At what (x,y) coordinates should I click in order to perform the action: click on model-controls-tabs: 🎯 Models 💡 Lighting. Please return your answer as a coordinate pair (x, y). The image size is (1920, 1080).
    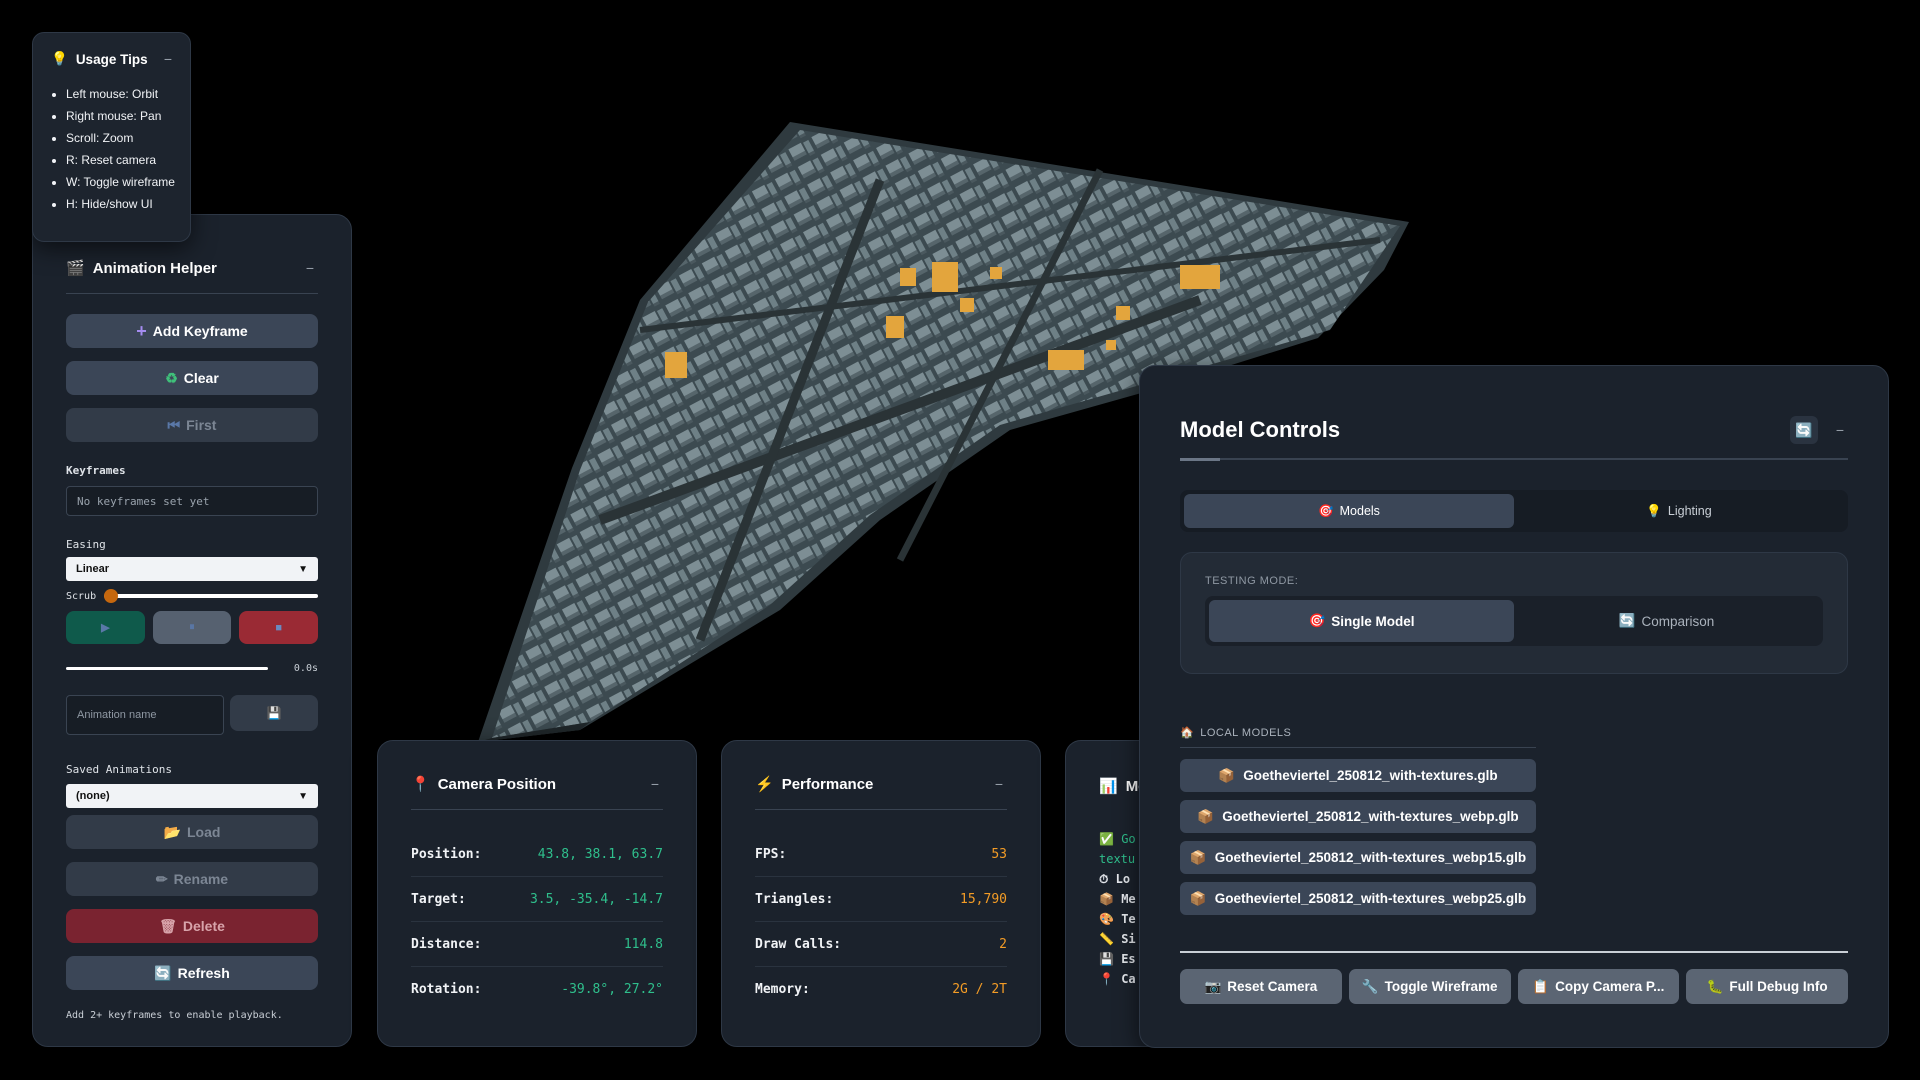
    Looking at the image, I should click on (1514, 511).